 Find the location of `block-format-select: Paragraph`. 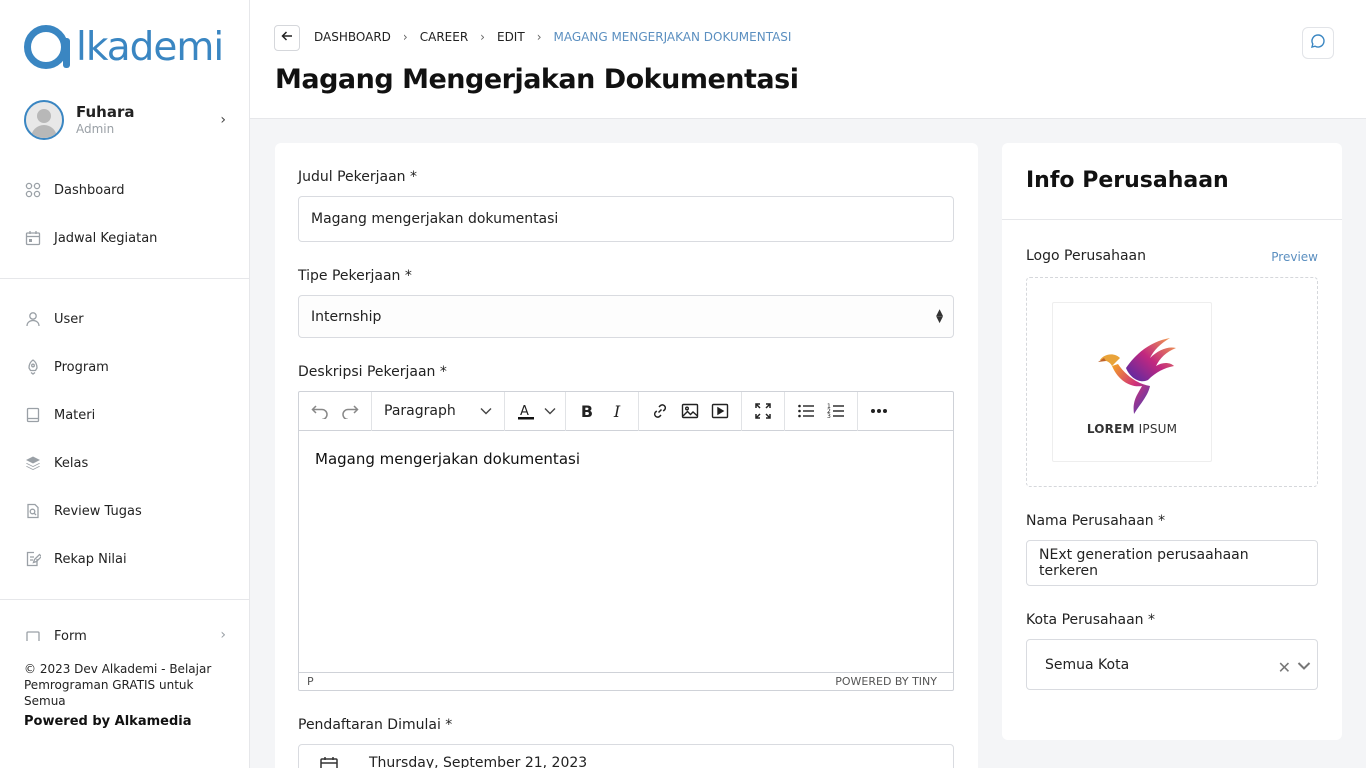

block-format-select: Paragraph is located at coordinates (438, 411).